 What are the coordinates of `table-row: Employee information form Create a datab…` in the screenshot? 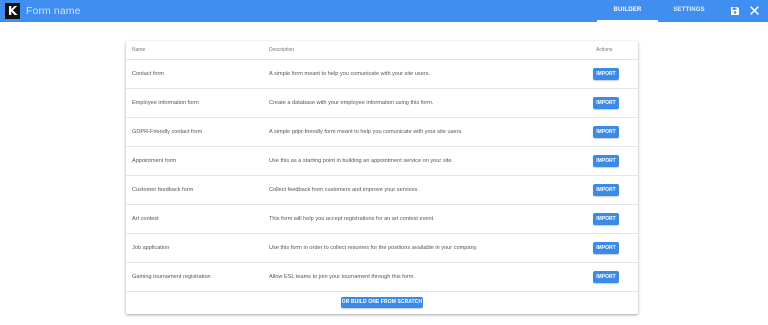 It's located at (382, 103).